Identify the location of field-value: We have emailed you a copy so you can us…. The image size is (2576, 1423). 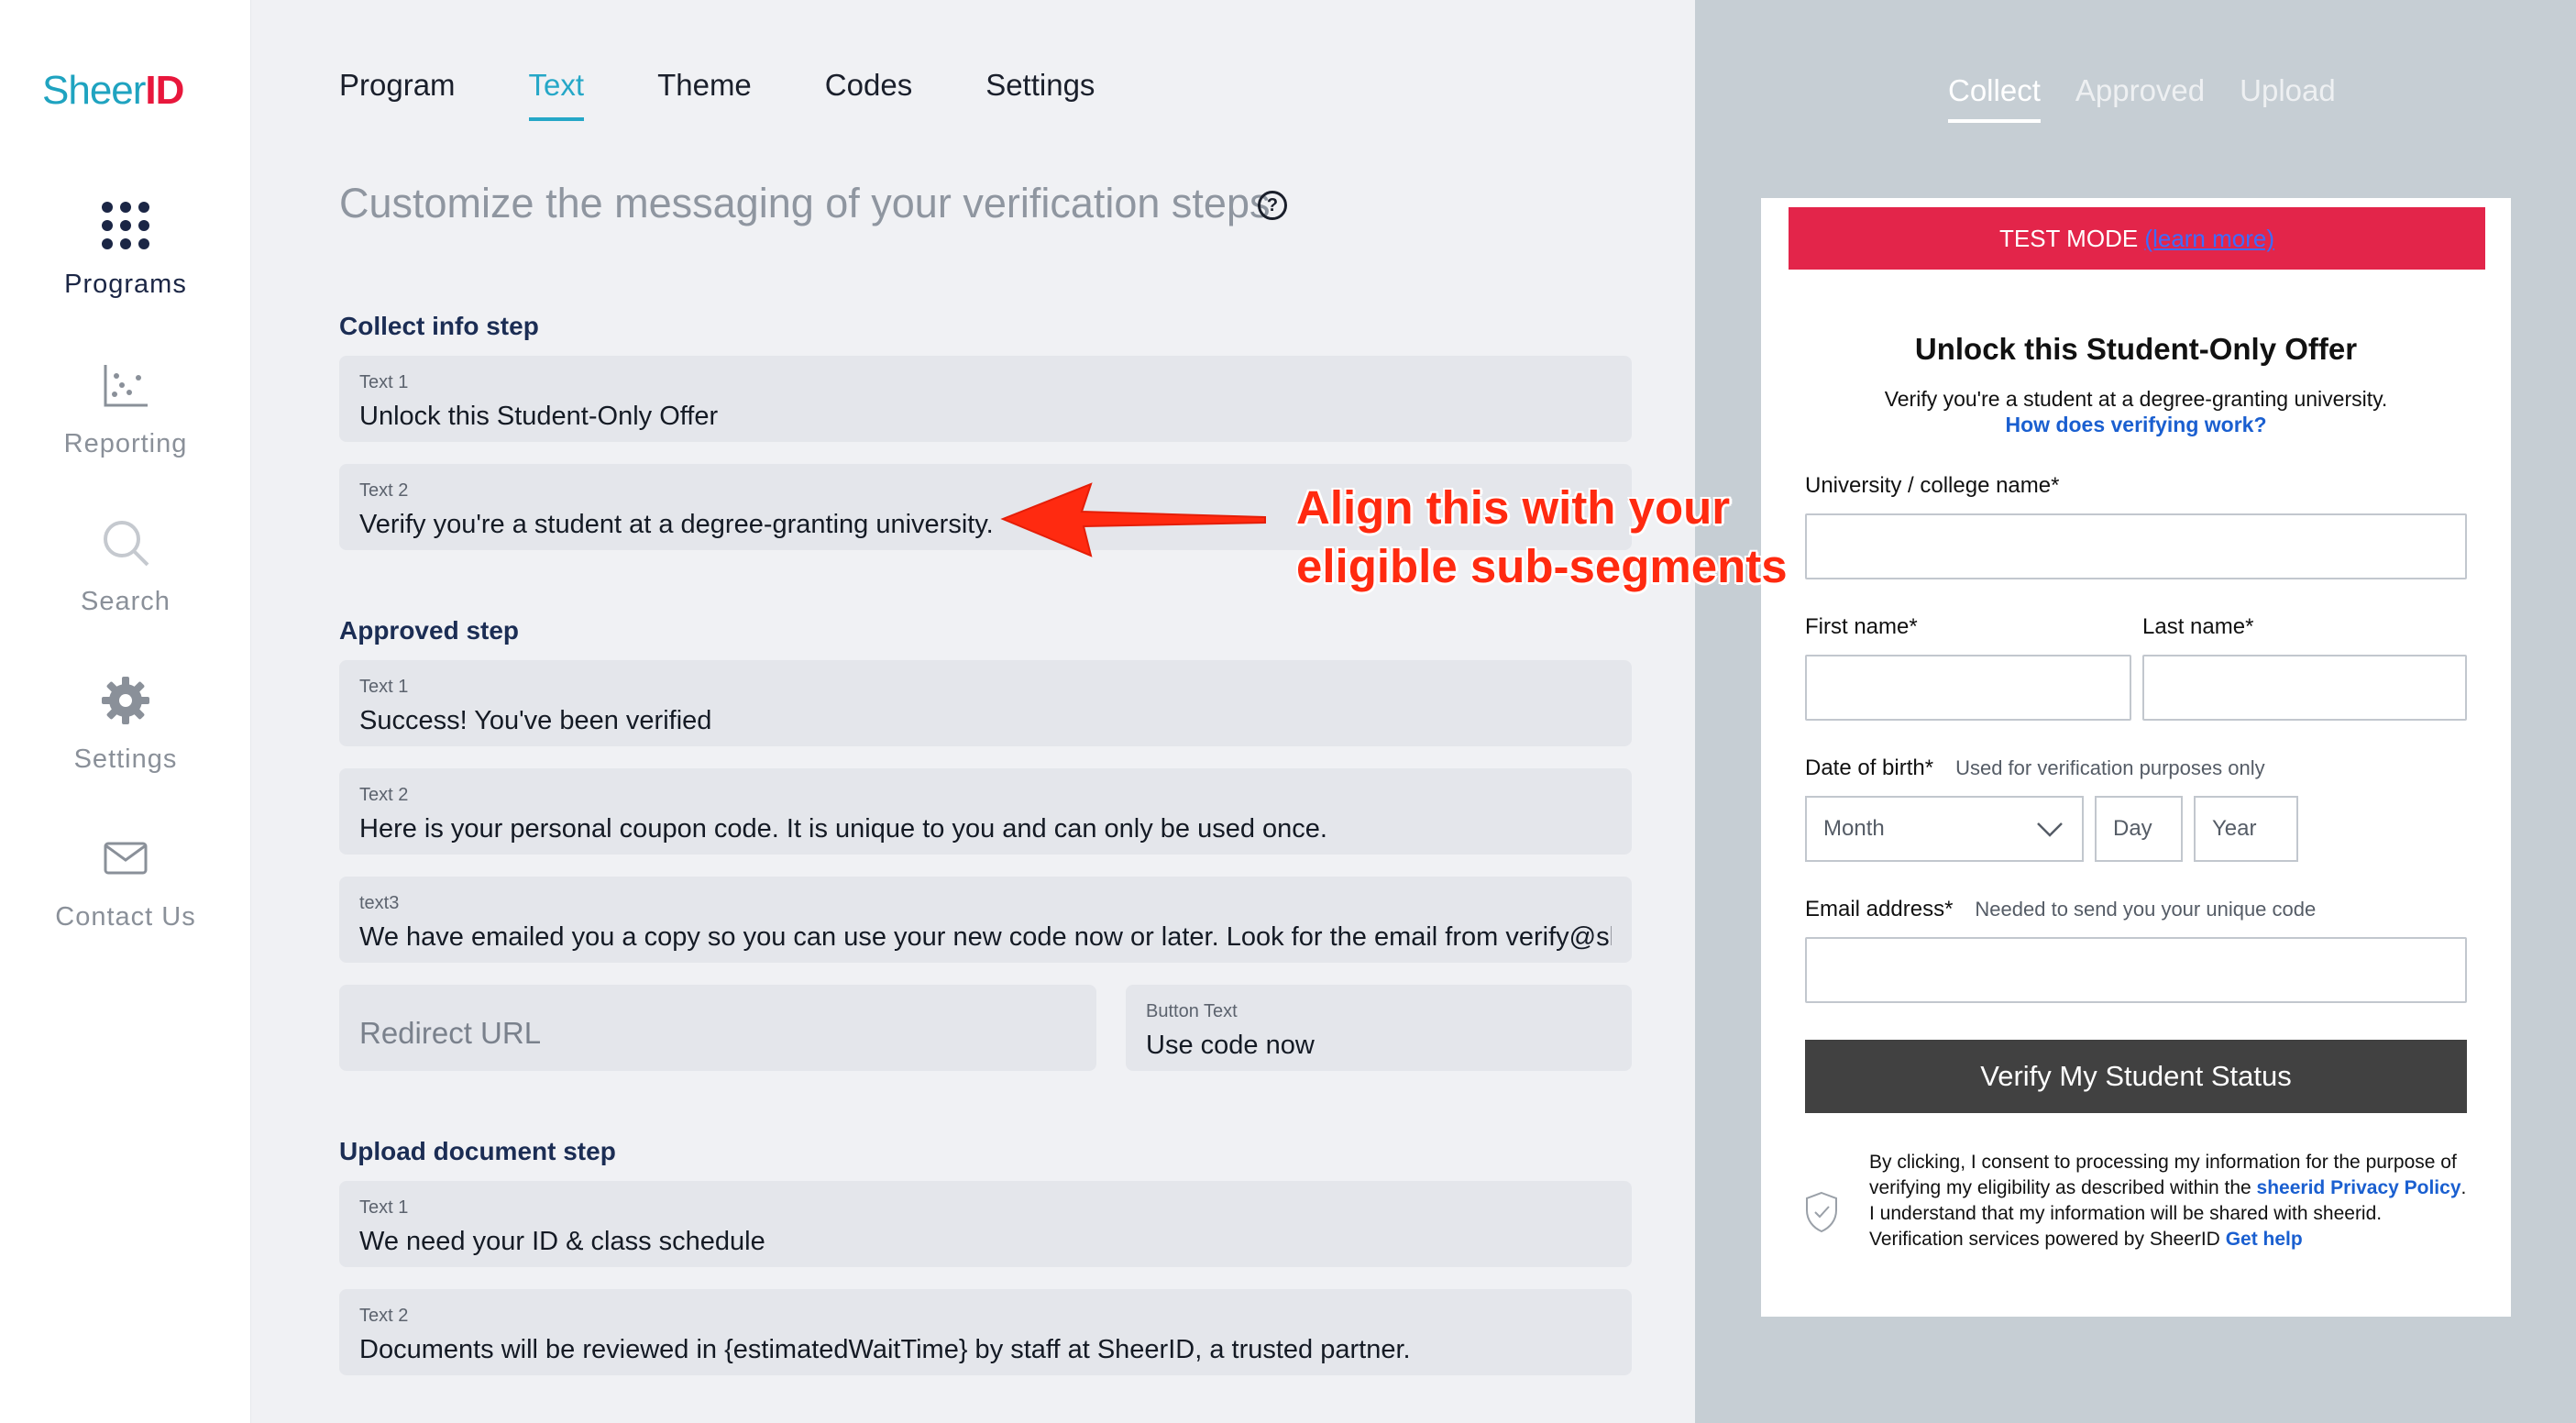
(985, 937).